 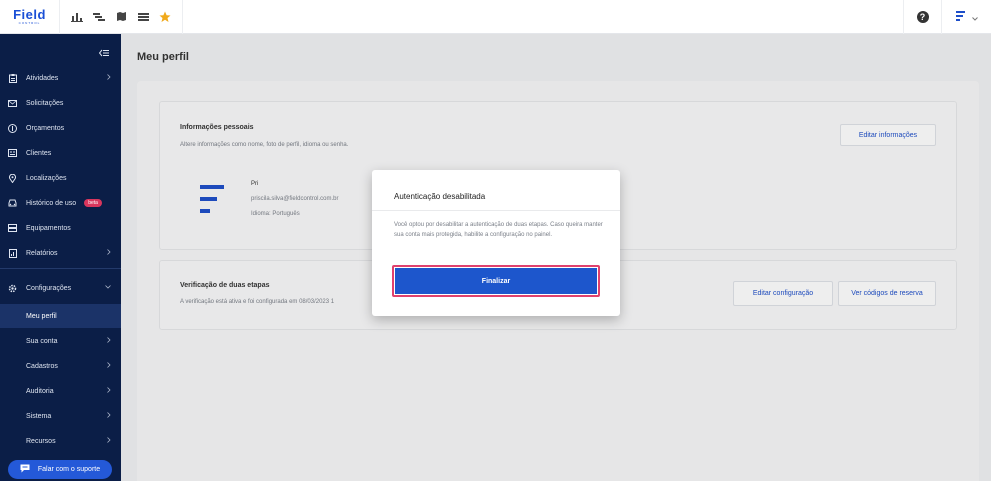 I want to click on user-avatar-icon, so click(x=960, y=17).